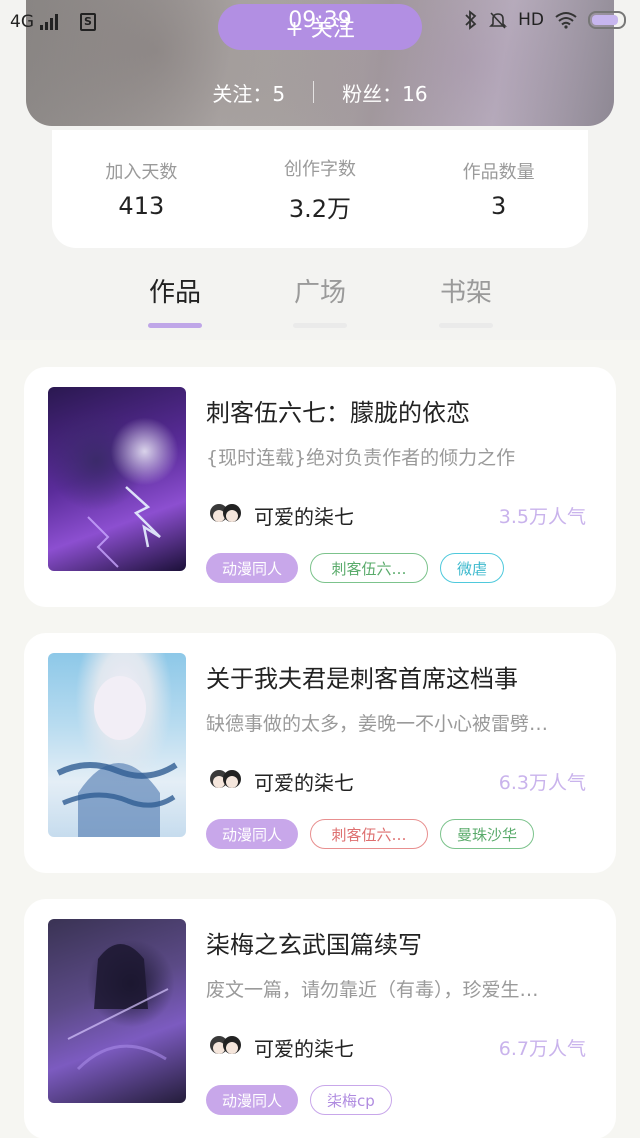  I want to click on tab-plaza: 广场, so click(320, 300).